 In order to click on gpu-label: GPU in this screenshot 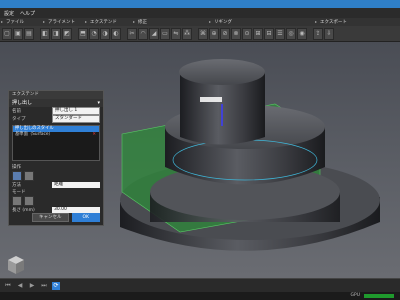, I will do `click(355, 295)`.